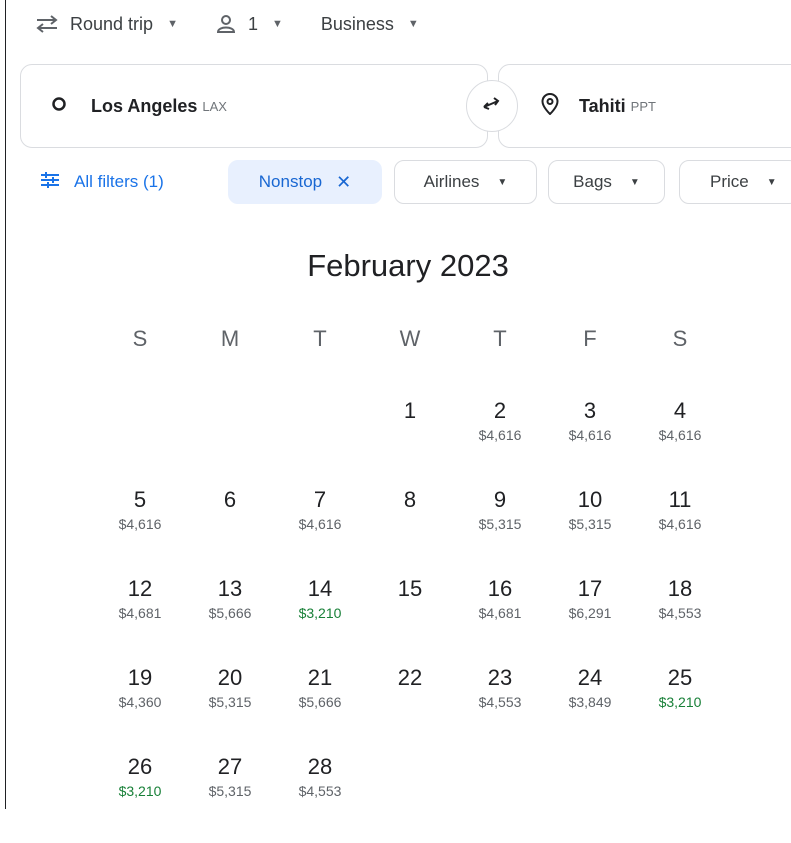 The height and width of the screenshot is (843, 791). What do you see at coordinates (680, 616) in the screenshot?
I see `calendar-day-cell: 18 $4,553` at bounding box center [680, 616].